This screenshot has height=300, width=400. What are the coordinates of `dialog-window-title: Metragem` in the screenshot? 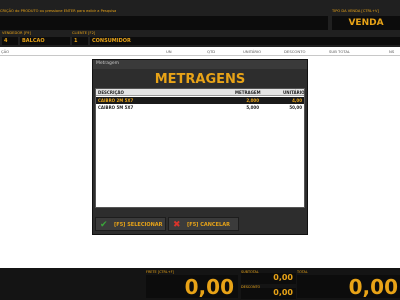 It's located at (108, 63).